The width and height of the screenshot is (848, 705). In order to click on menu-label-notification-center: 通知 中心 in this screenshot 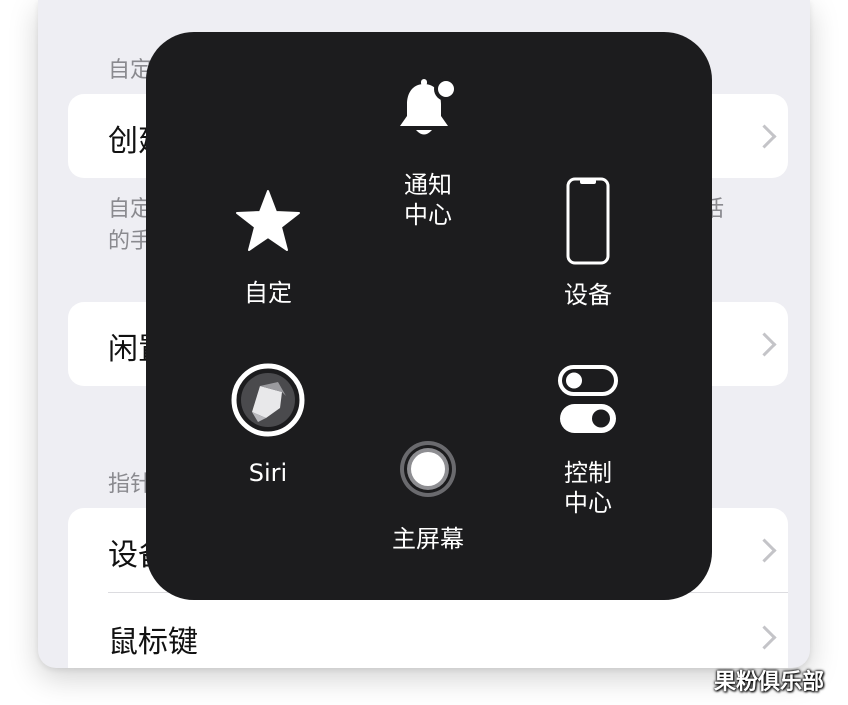, I will do `click(428, 200)`.